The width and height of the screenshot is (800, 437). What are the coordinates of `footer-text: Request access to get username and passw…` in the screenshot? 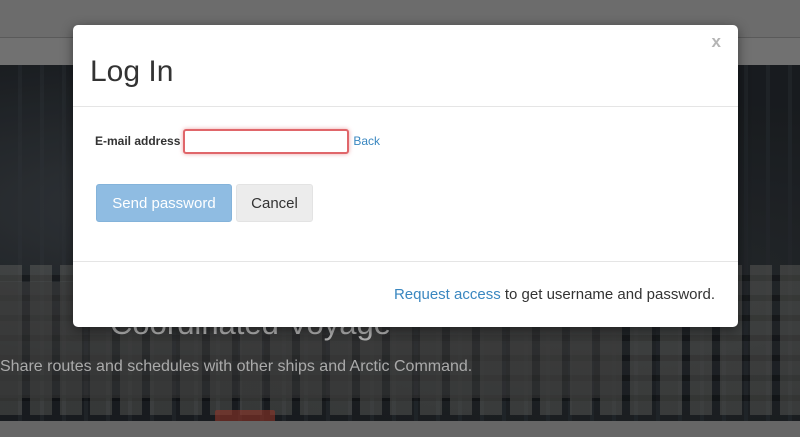 It's located at (554, 294).